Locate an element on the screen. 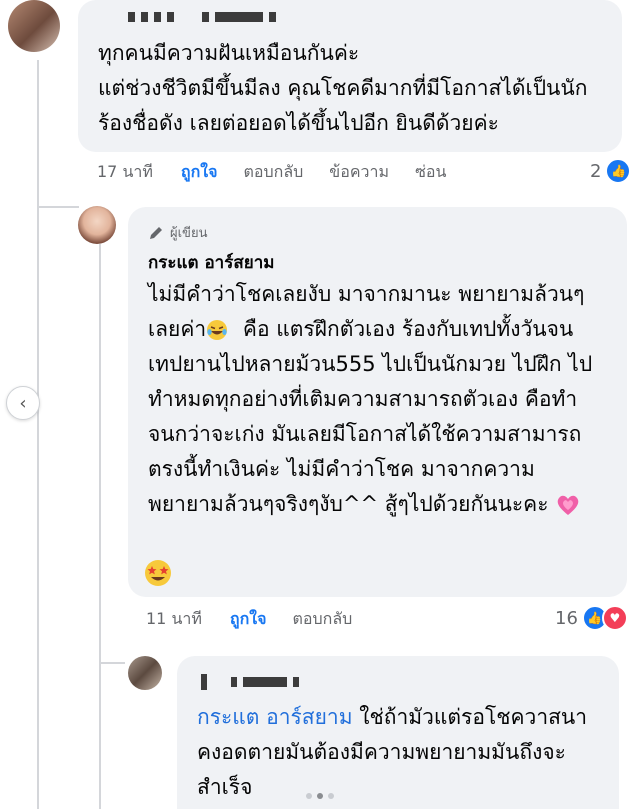 Image resolution: width=631 pixels, height=809 pixels. commenter-avatar is located at coordinates (34, 26).